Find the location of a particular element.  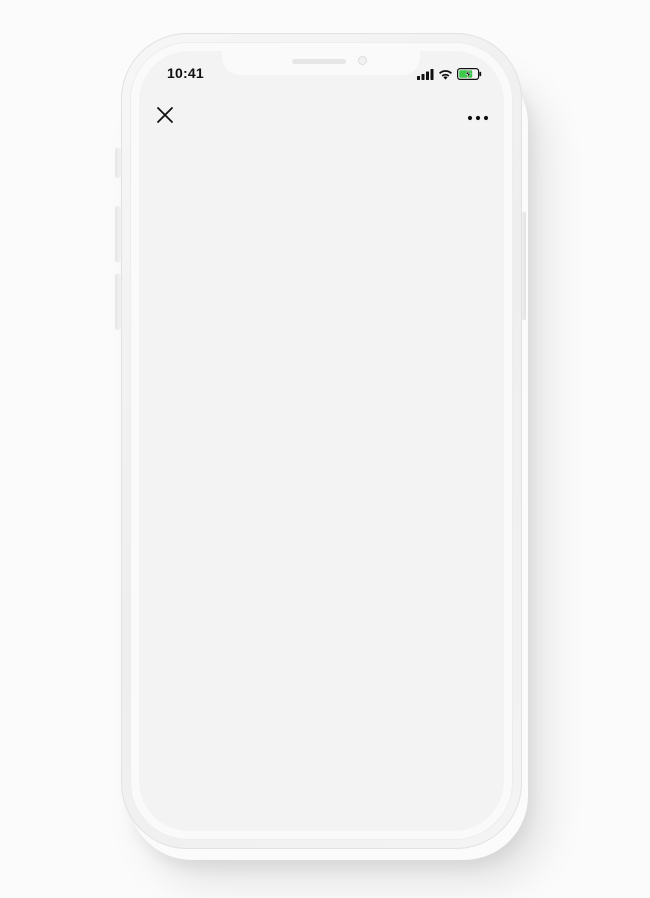

close-icon is located at coordinates (165, 117).